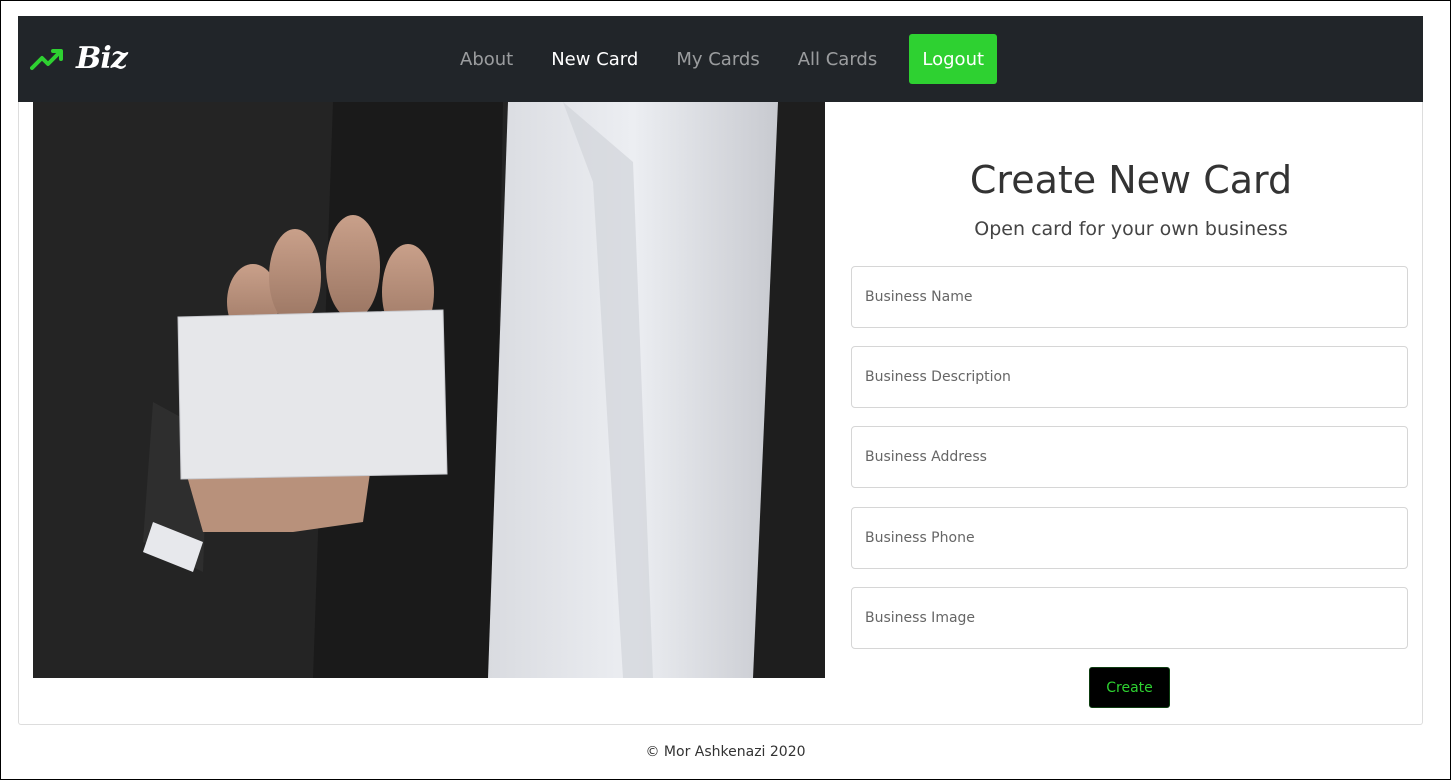  What do you see at coordinates (953, 59) in the screenshot?
I see `logout-button: Logout` at bounding box center [953, 59].